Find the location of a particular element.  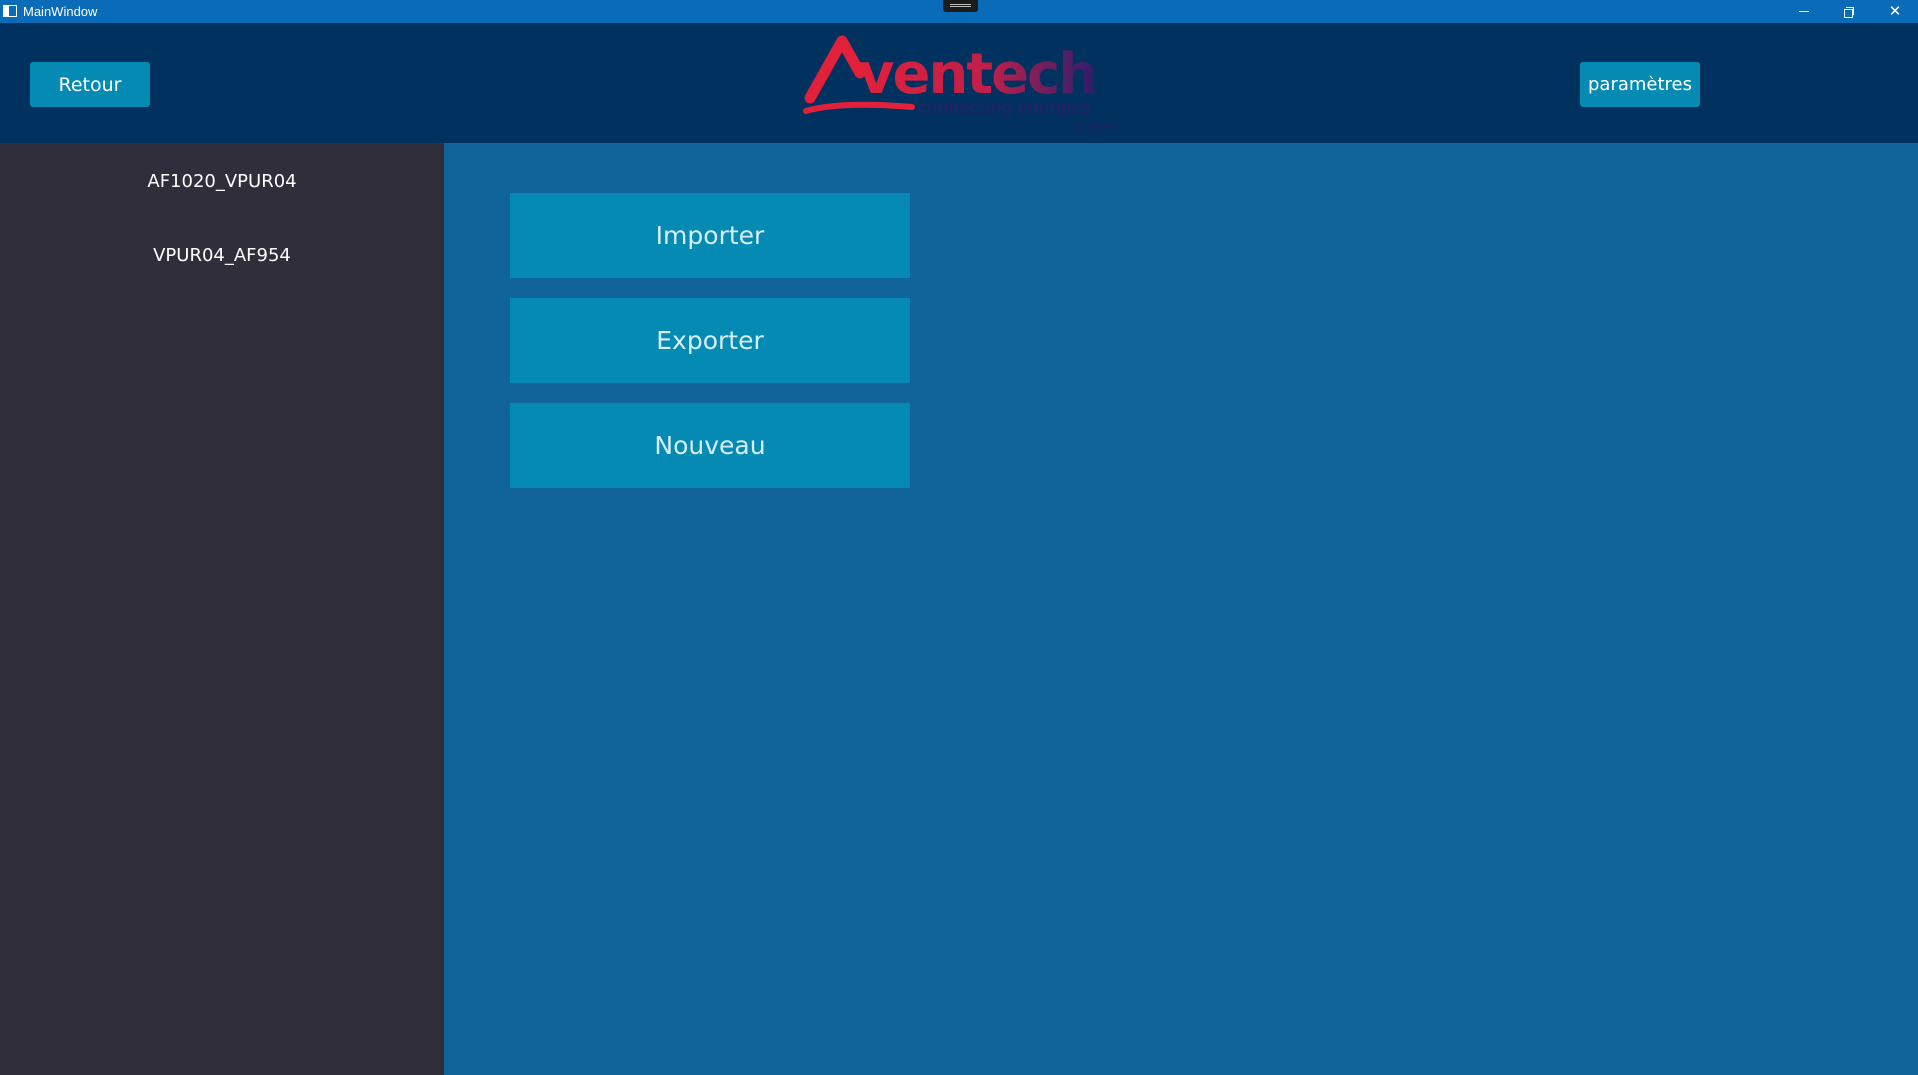

logo-graphic: ventech connecting energies by Kryes is located at coordinates (959, 84).